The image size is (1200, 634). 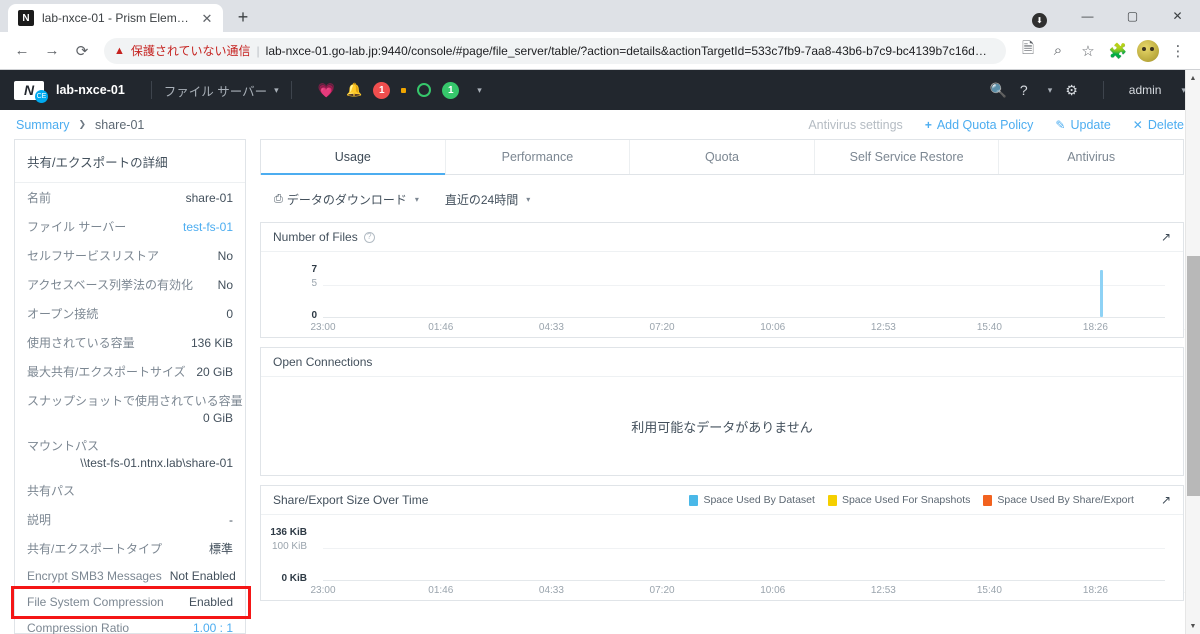 I want to click on detail-row-name: 名前 share-01, so click(x=130, y=197).